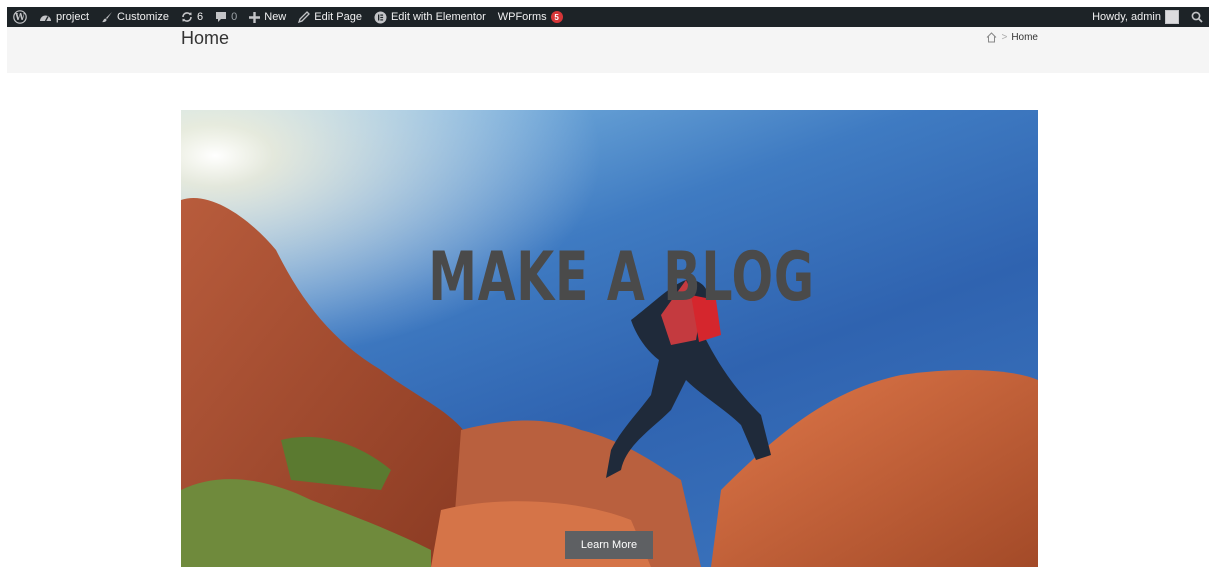 The height and width of the screenshot is (578, 1209). I want to click on breadcrumb: > Home, so click(1012, 37).